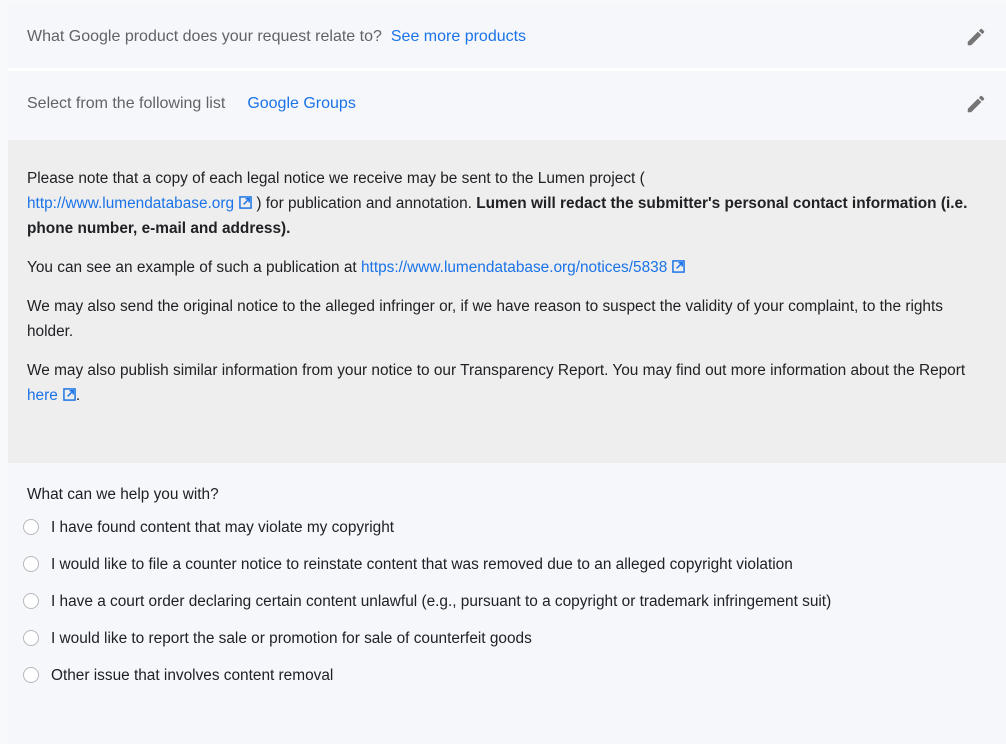 Image resolution: width=1006 pixels, height=744 pixels. Describe the element at coordinates (364, 203) in the screenshot. I see `notice-text: ) for publication and annotation.` at that location.